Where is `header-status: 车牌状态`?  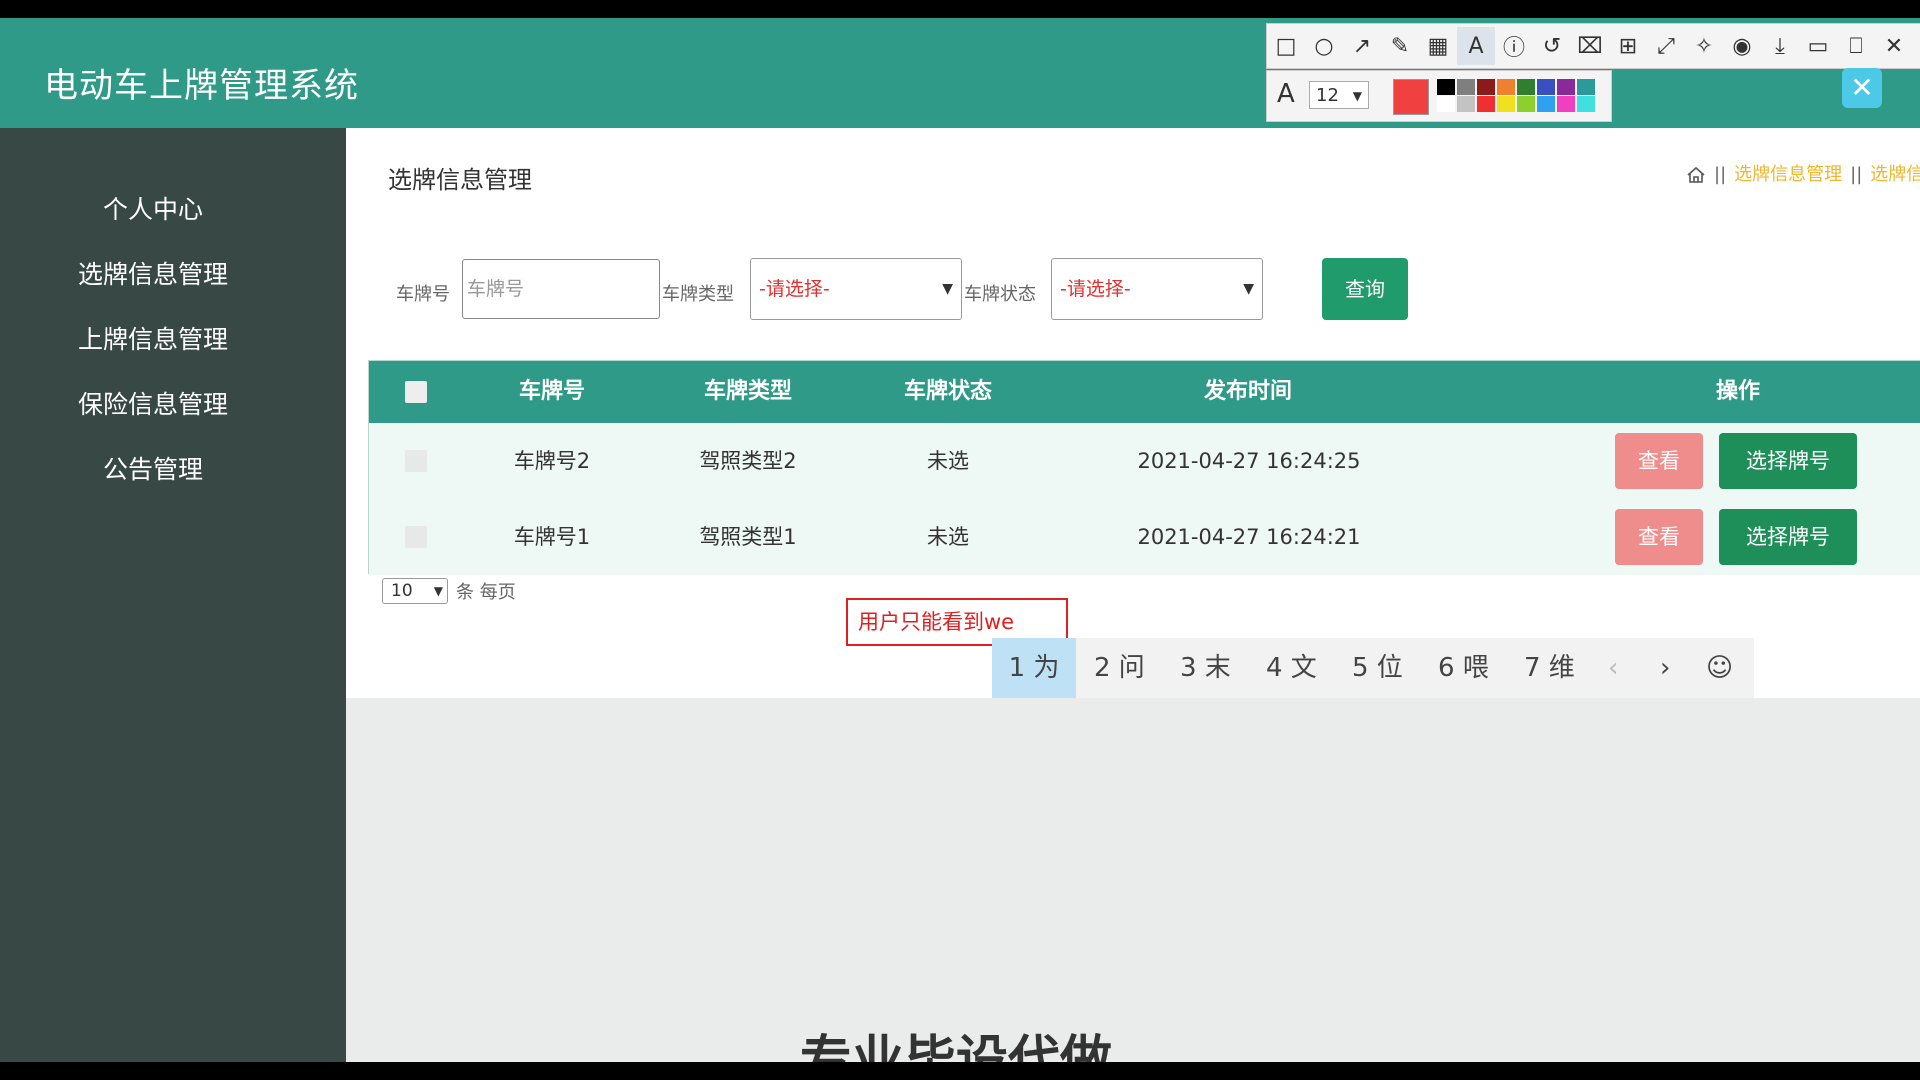 header-status: 车牌状态 is located at coordinates (947, 391).